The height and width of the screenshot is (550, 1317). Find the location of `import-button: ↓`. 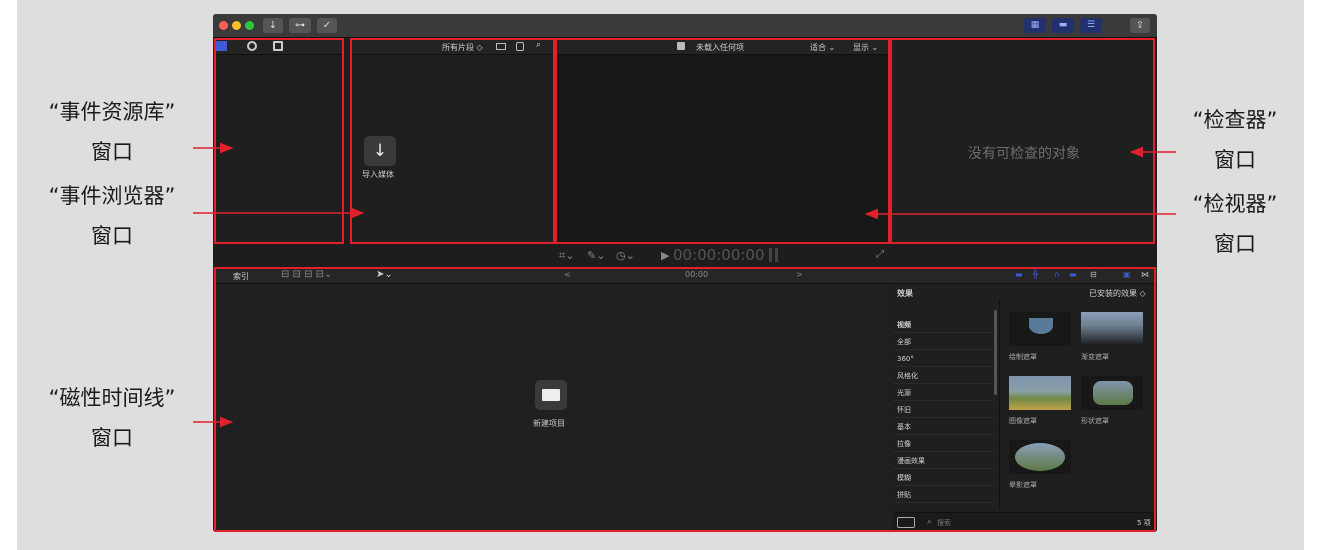

import-button: ↓ is located at coordinates (273, 25).